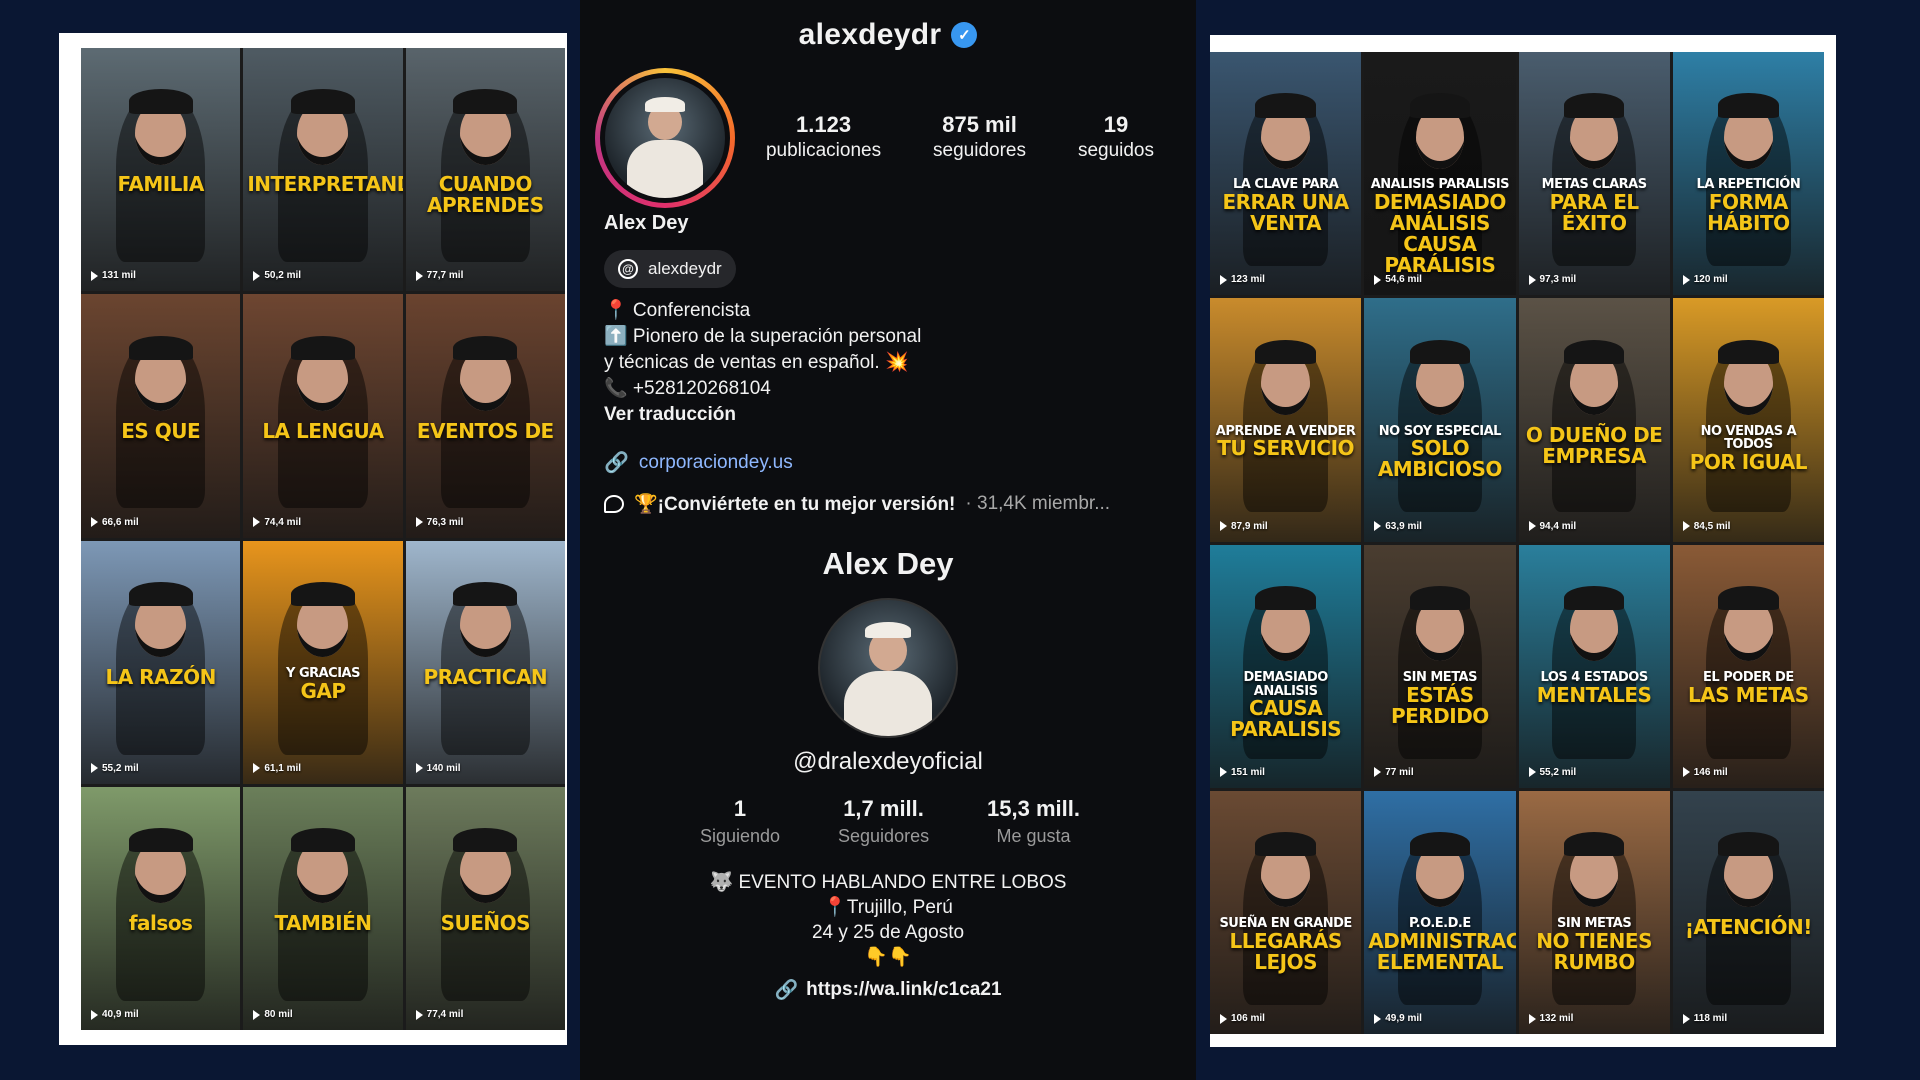 The width and height of the screenshot is (1920, 1080). What do you see at coordinates (1594, 420) in the screenshot?
I see `reel-thumbnail: O DUEÑO DE EMPRESA 94,4 mil` at bounding box center [1594, 420].